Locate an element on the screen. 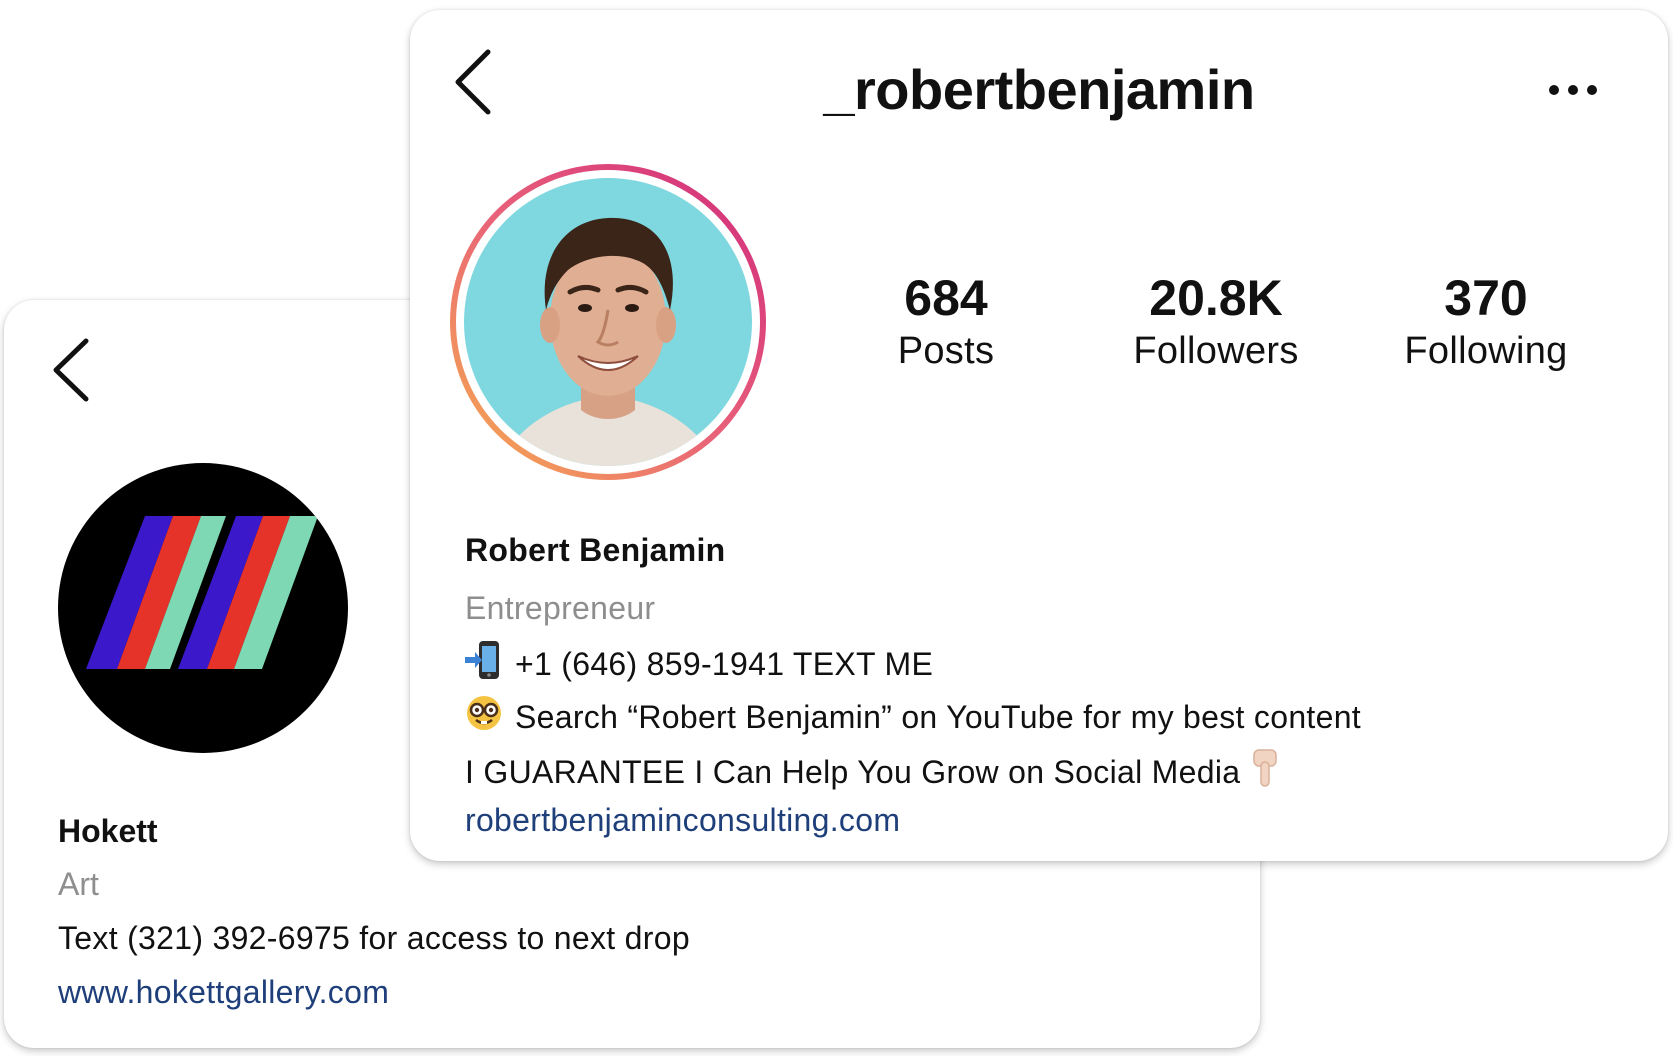 This screenshot has height=1056, width=1673. posts-count: 684 is located at coordinates (946, 298).